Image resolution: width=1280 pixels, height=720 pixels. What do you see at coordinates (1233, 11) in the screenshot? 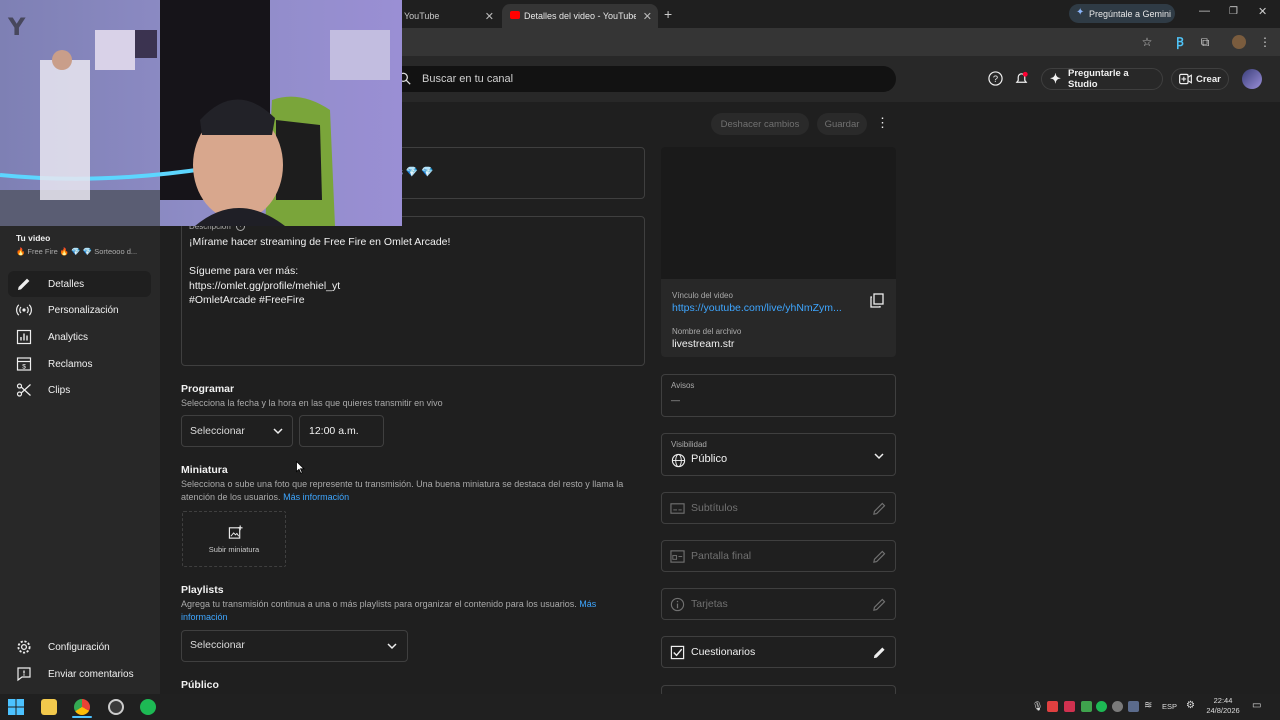
I see `restore-icon: ❐` at bounding box center [1233, 11].